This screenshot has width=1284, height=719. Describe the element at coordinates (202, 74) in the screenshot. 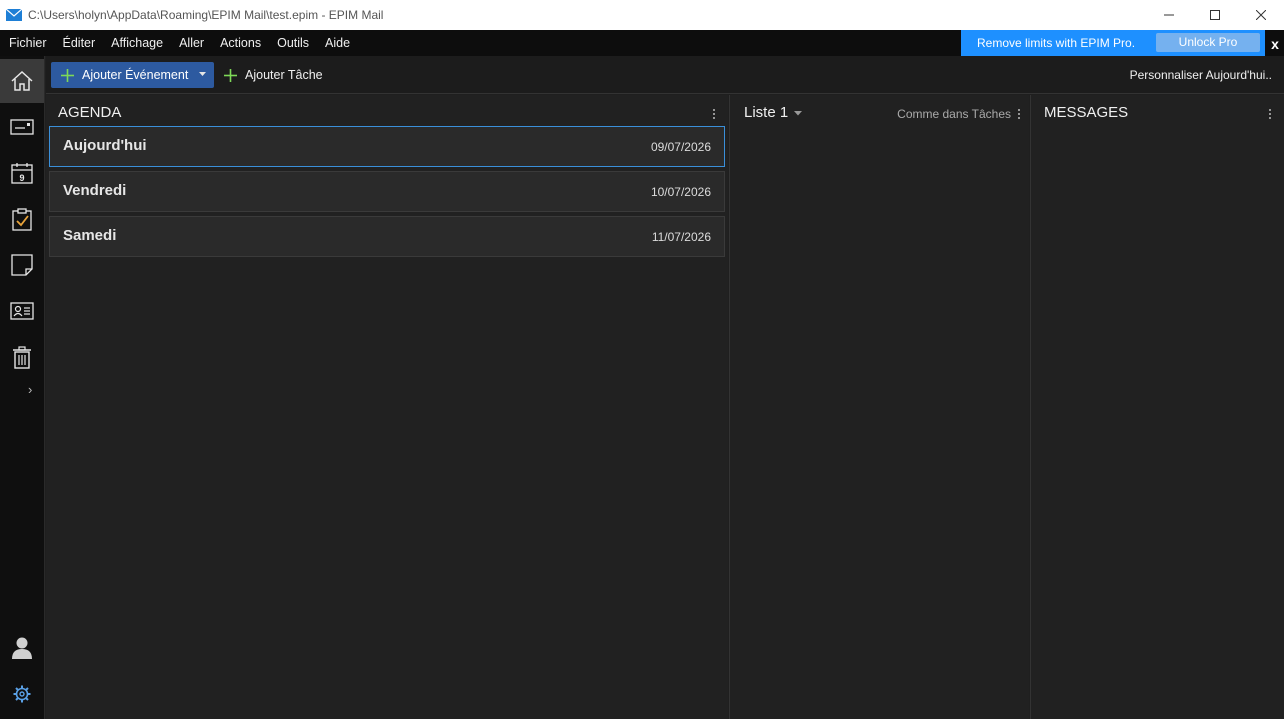

I see `dropdown-caret-icon` at that location.